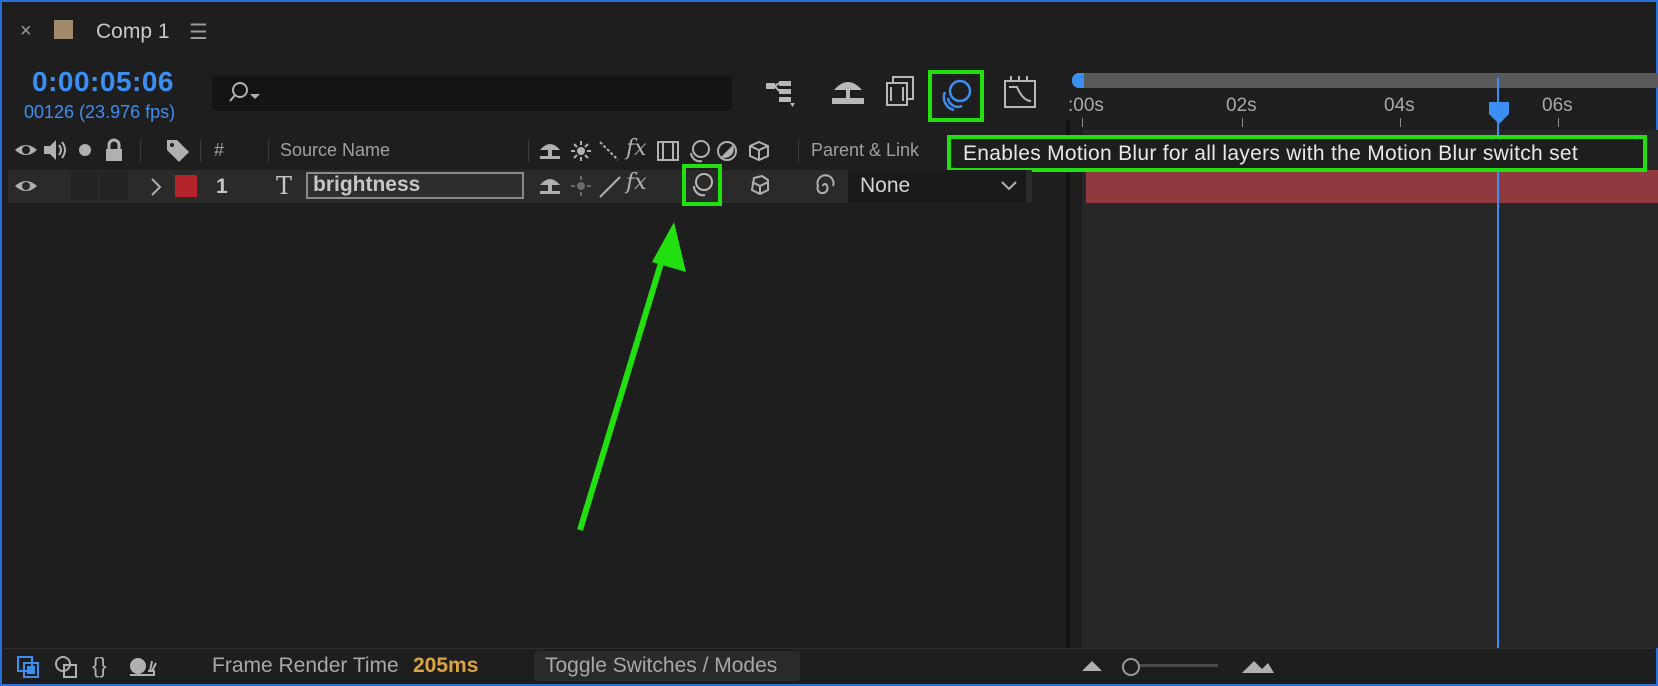  Describe the element at coordinates (848, 92) in the screenshot. I see `draft-3d-icon` at that location.